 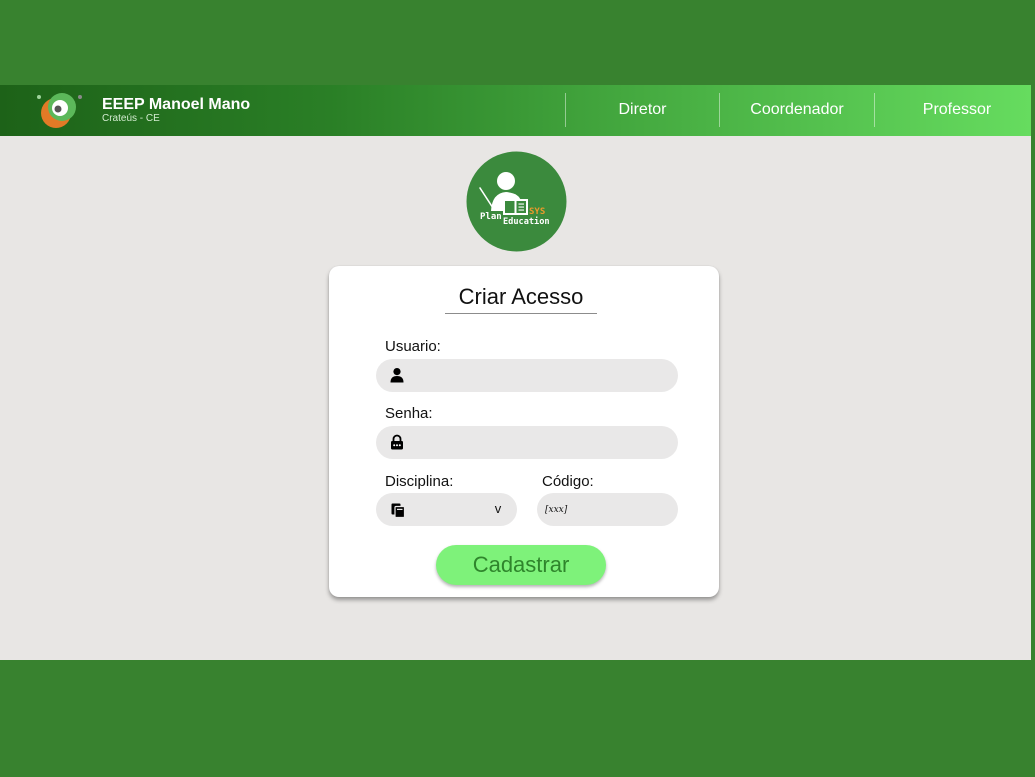 What do you see at coordinates (498, 508) in the screenshot?
I see `chevron-down-icon: v` at bounding box center [498, 508].